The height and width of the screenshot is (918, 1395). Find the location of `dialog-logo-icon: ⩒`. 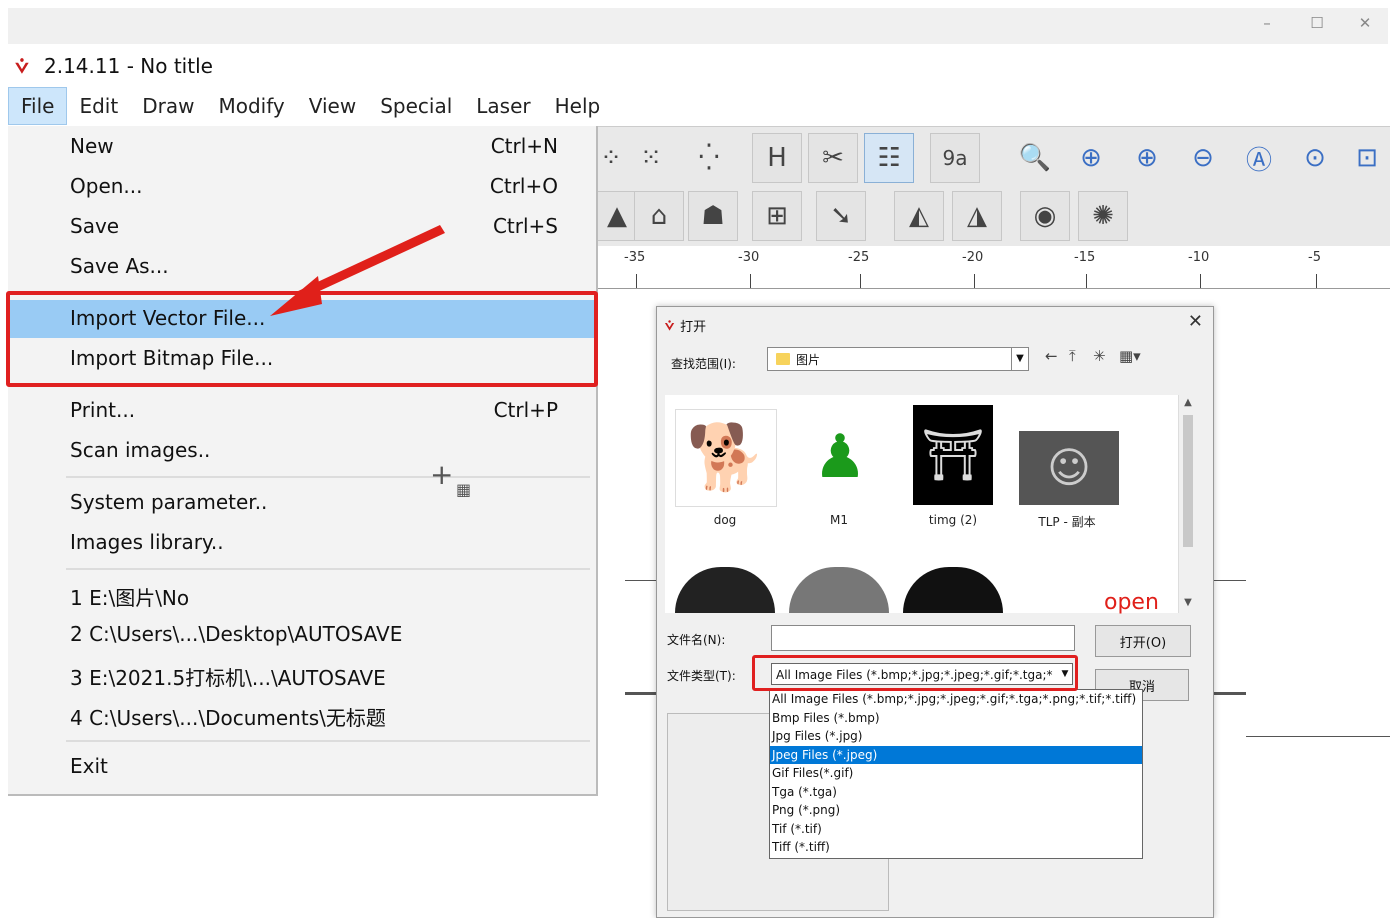

dialog-logo-icon: ⩒ is located at coordinates (670, 325).